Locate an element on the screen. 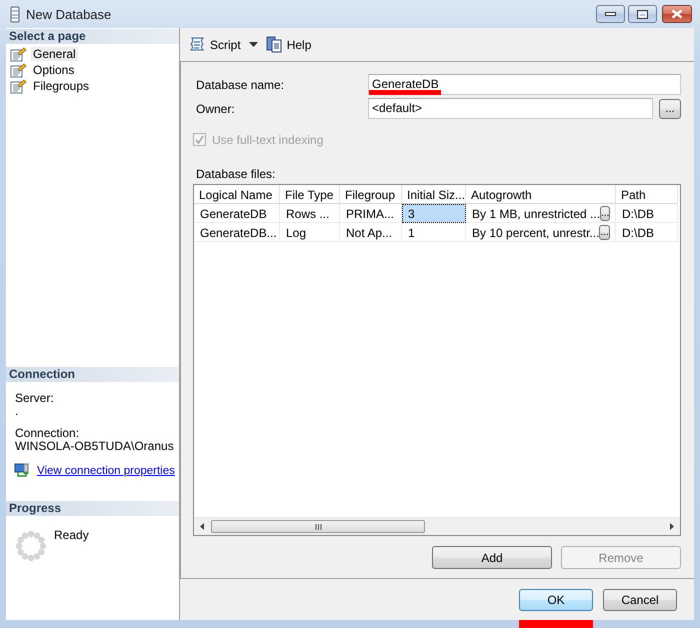  spinner-icon is located at coordinates (31, 546).